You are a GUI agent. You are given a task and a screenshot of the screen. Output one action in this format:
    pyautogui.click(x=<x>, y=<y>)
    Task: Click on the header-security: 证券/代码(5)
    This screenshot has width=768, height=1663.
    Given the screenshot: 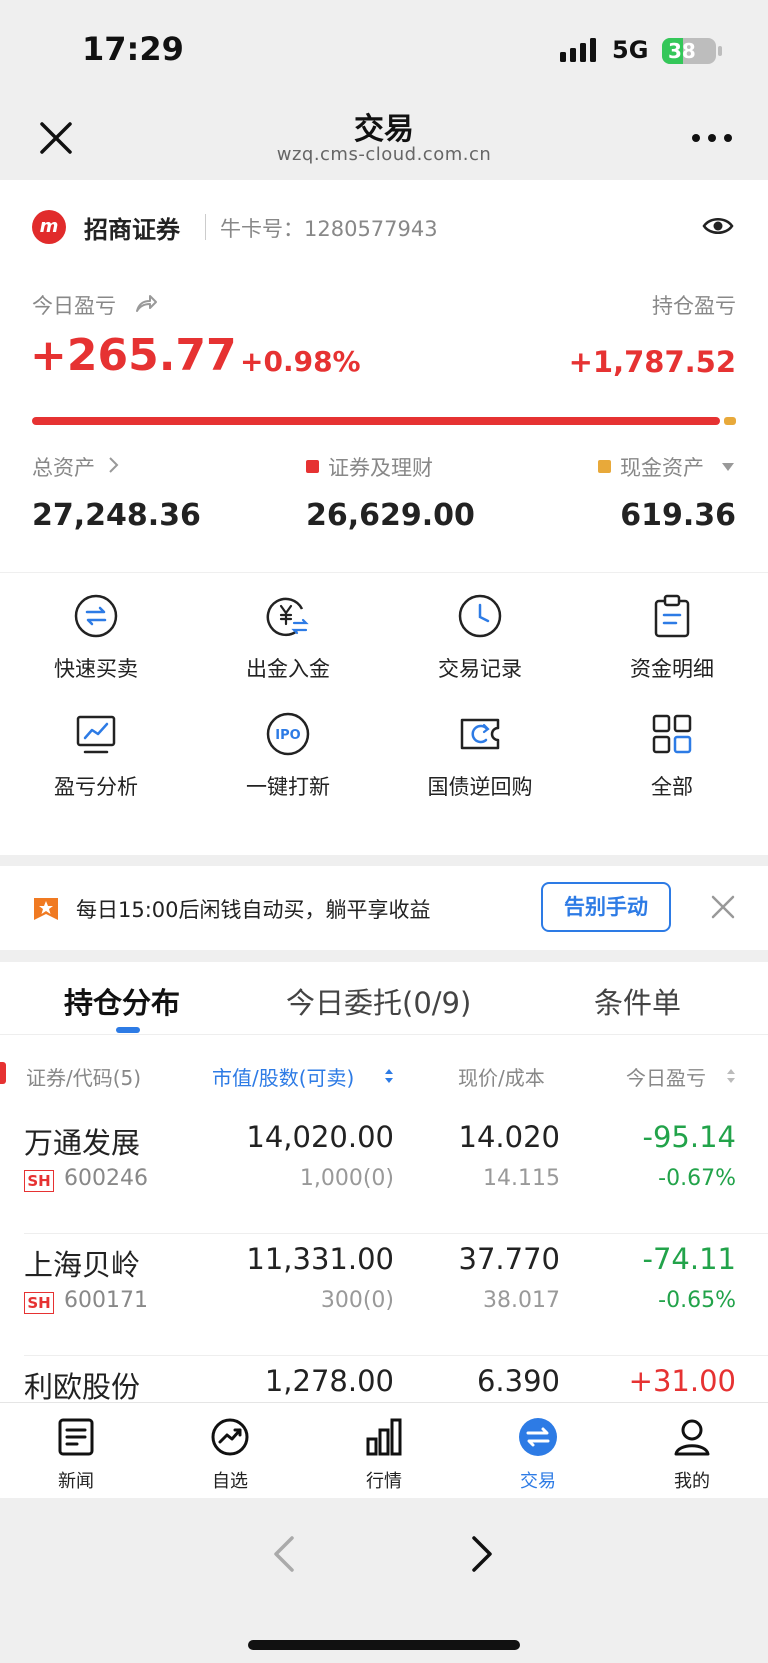 What is the action you would take?
    pyautogui.click(x=84, y=1078)
    